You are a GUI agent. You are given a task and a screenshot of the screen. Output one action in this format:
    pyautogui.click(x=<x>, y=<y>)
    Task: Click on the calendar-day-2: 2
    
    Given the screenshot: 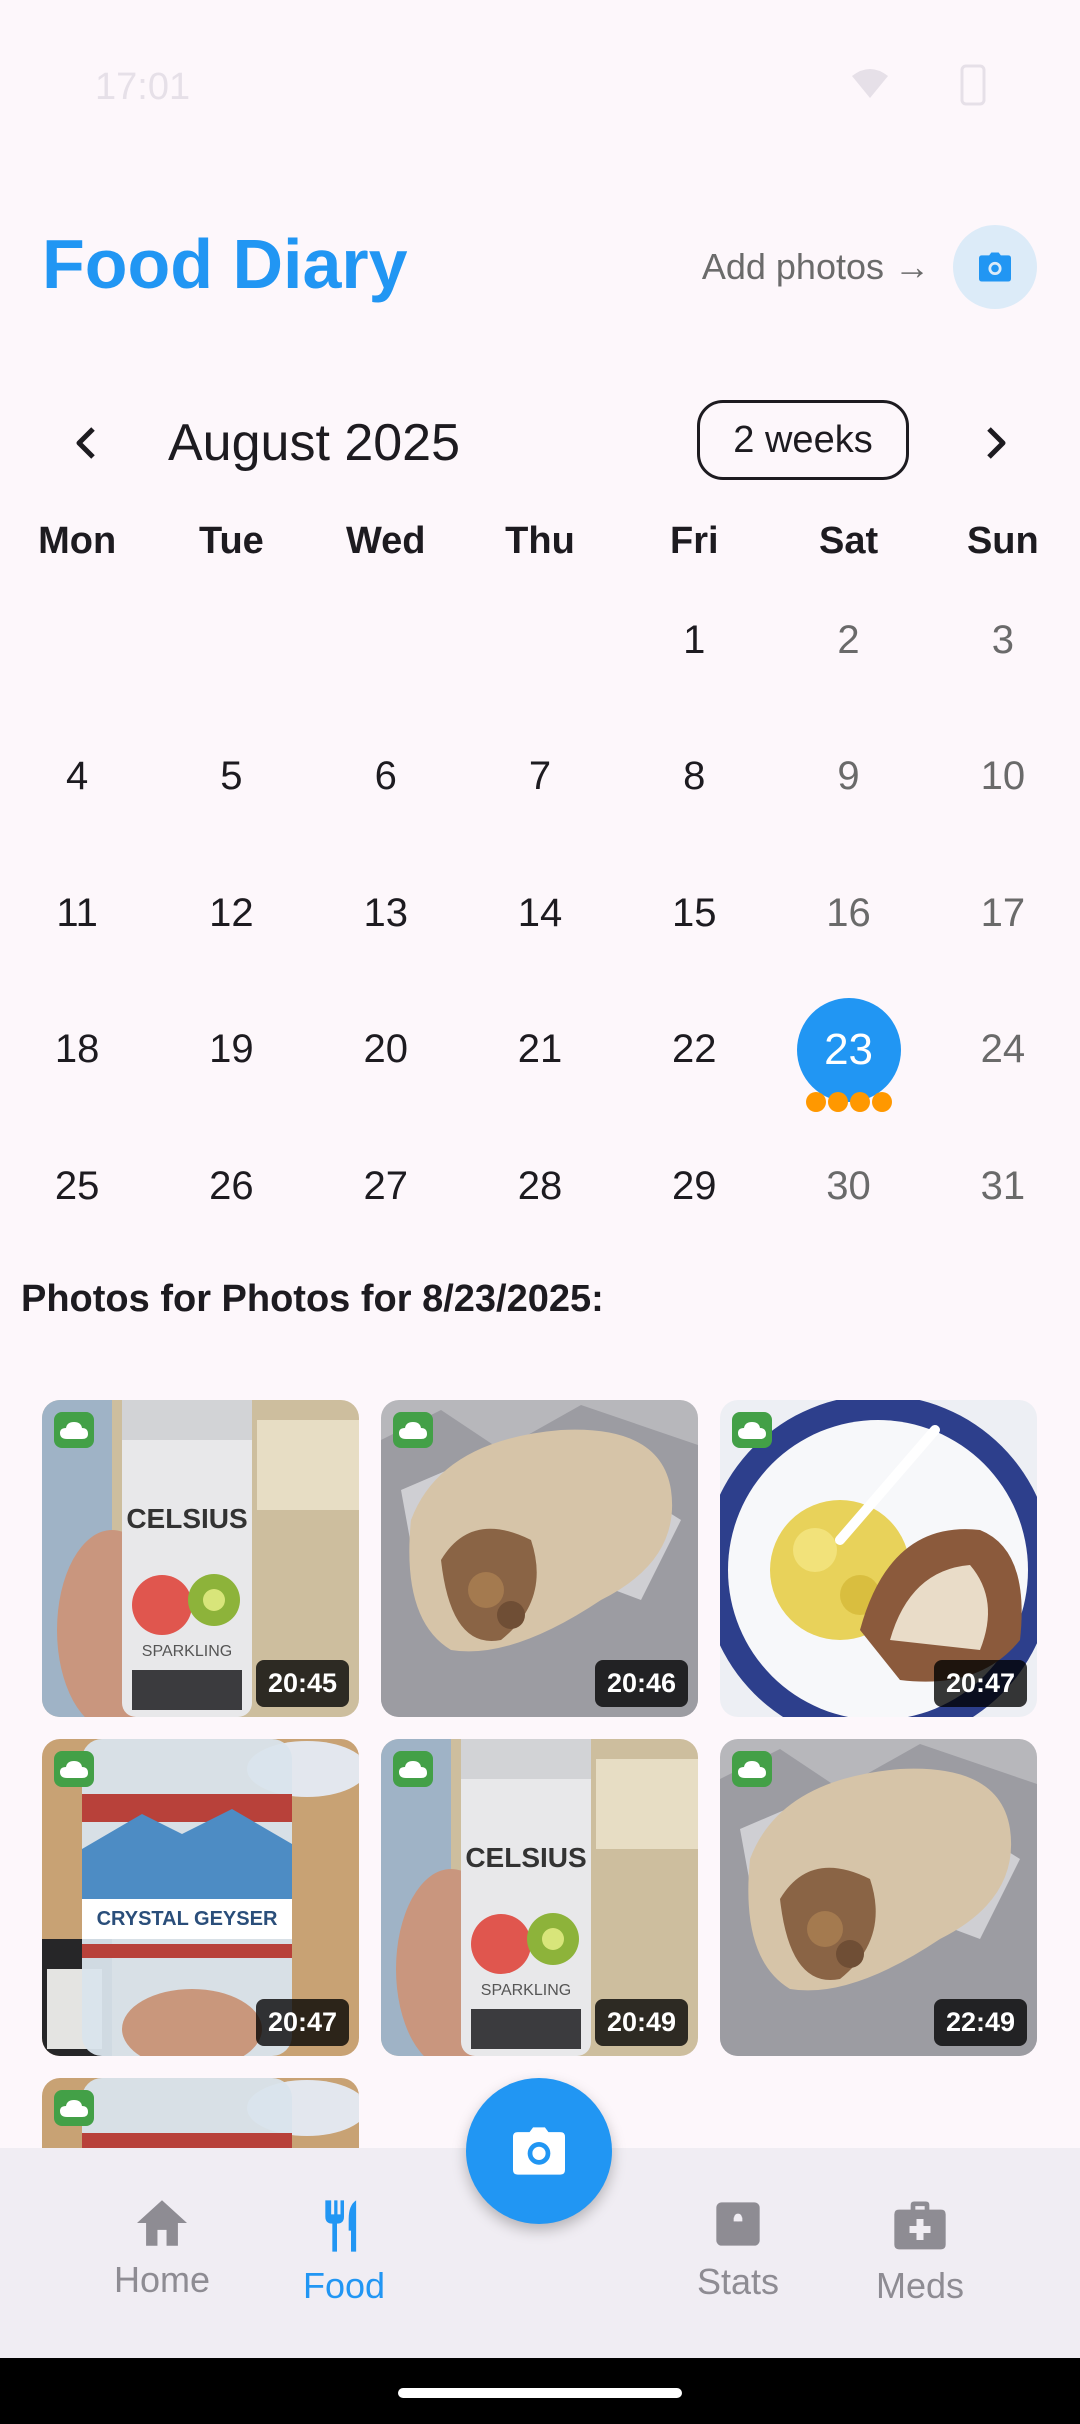 What is the action you would take?
    pyautogui.click(x=848, y=640)
    